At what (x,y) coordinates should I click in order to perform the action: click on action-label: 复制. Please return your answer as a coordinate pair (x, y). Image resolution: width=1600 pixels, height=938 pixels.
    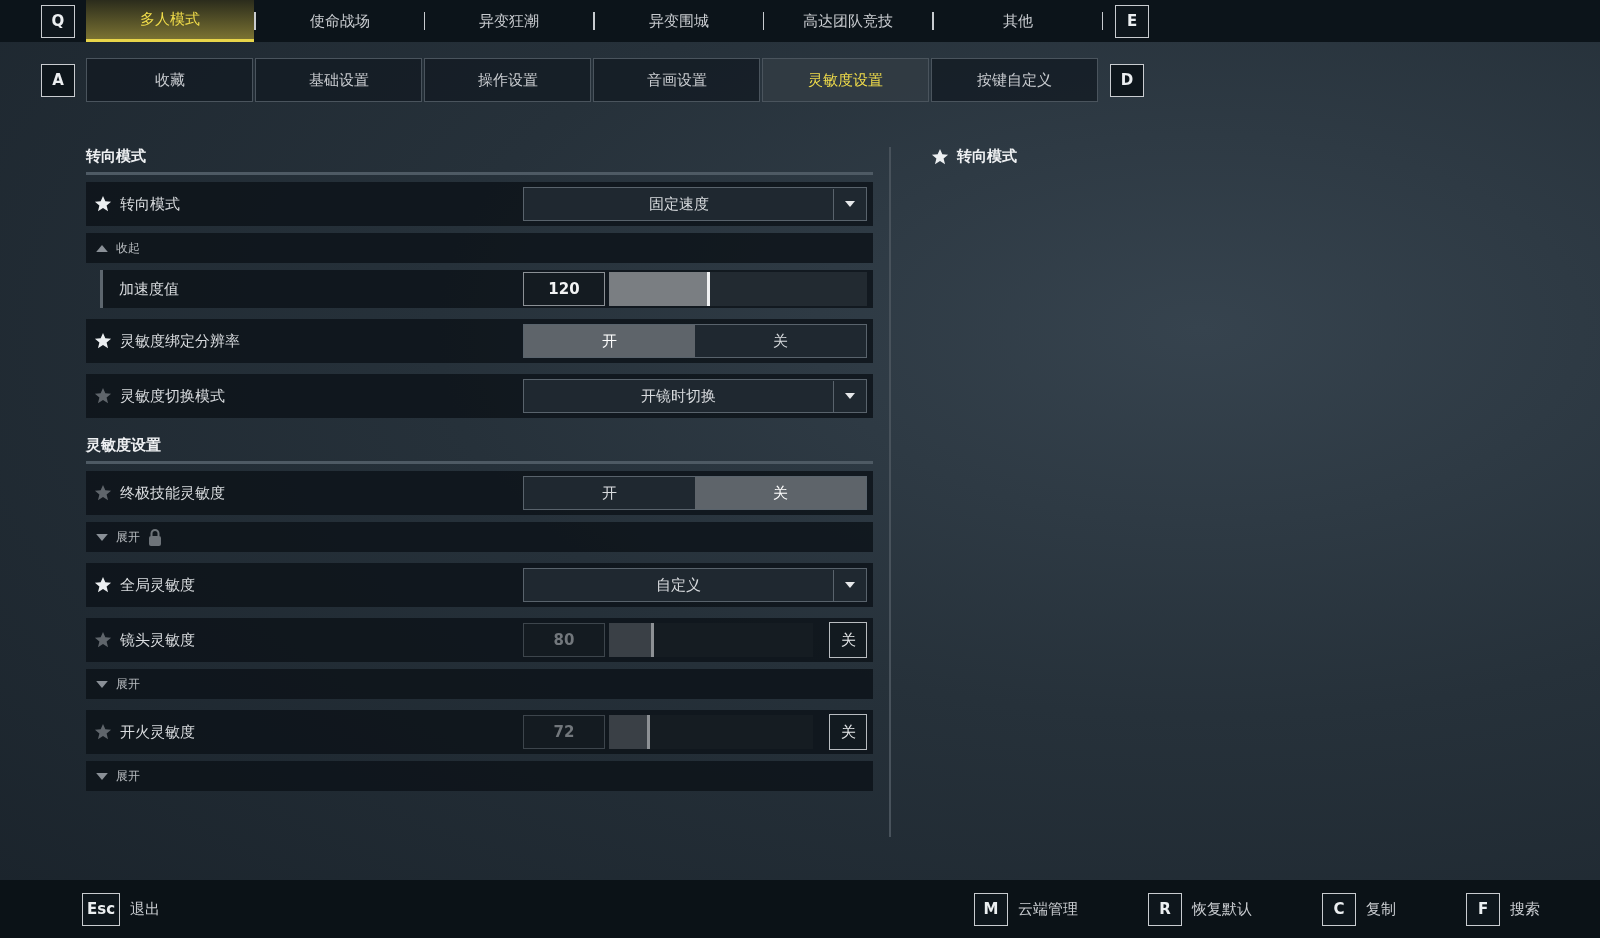
    Looking at the image, I should click on (1381, 909).